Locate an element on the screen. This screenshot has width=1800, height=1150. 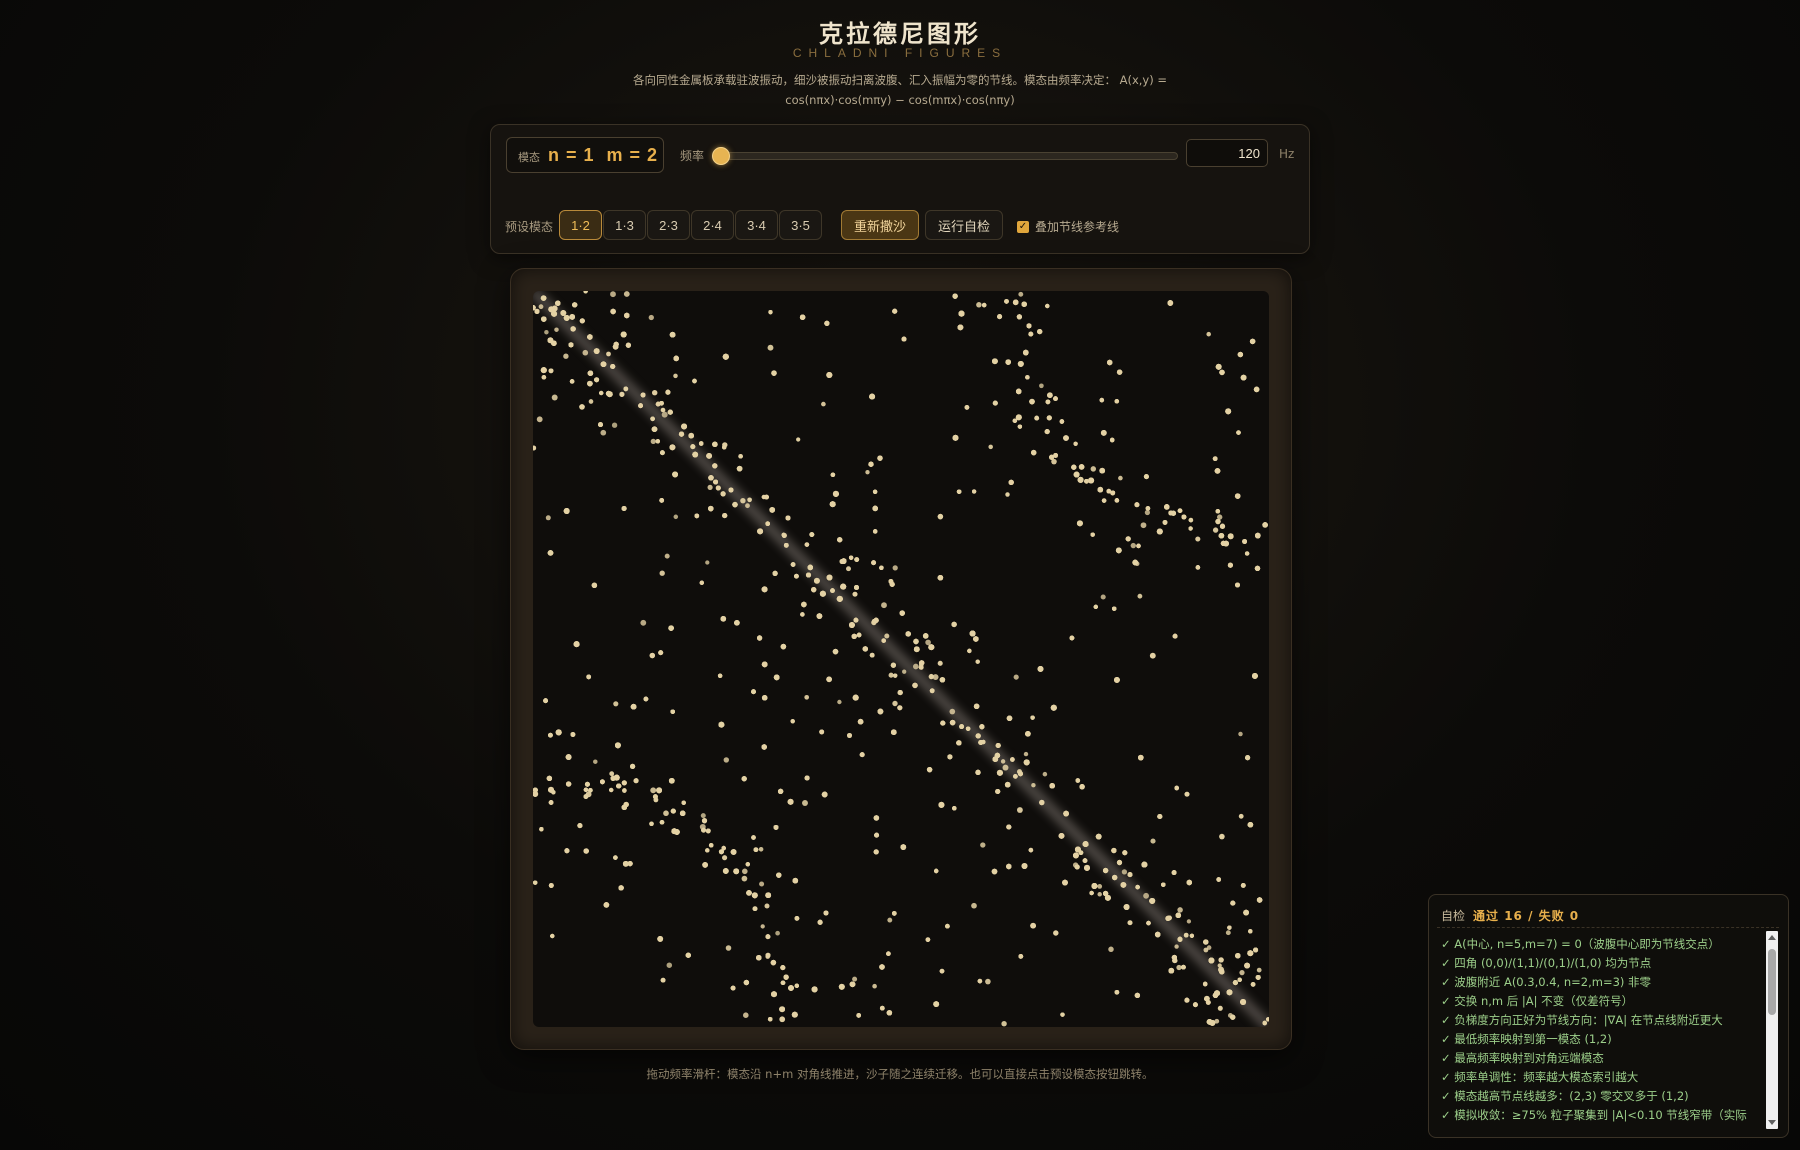
preset-button-2-3: 2·3 is located at coordinates (668, 225).